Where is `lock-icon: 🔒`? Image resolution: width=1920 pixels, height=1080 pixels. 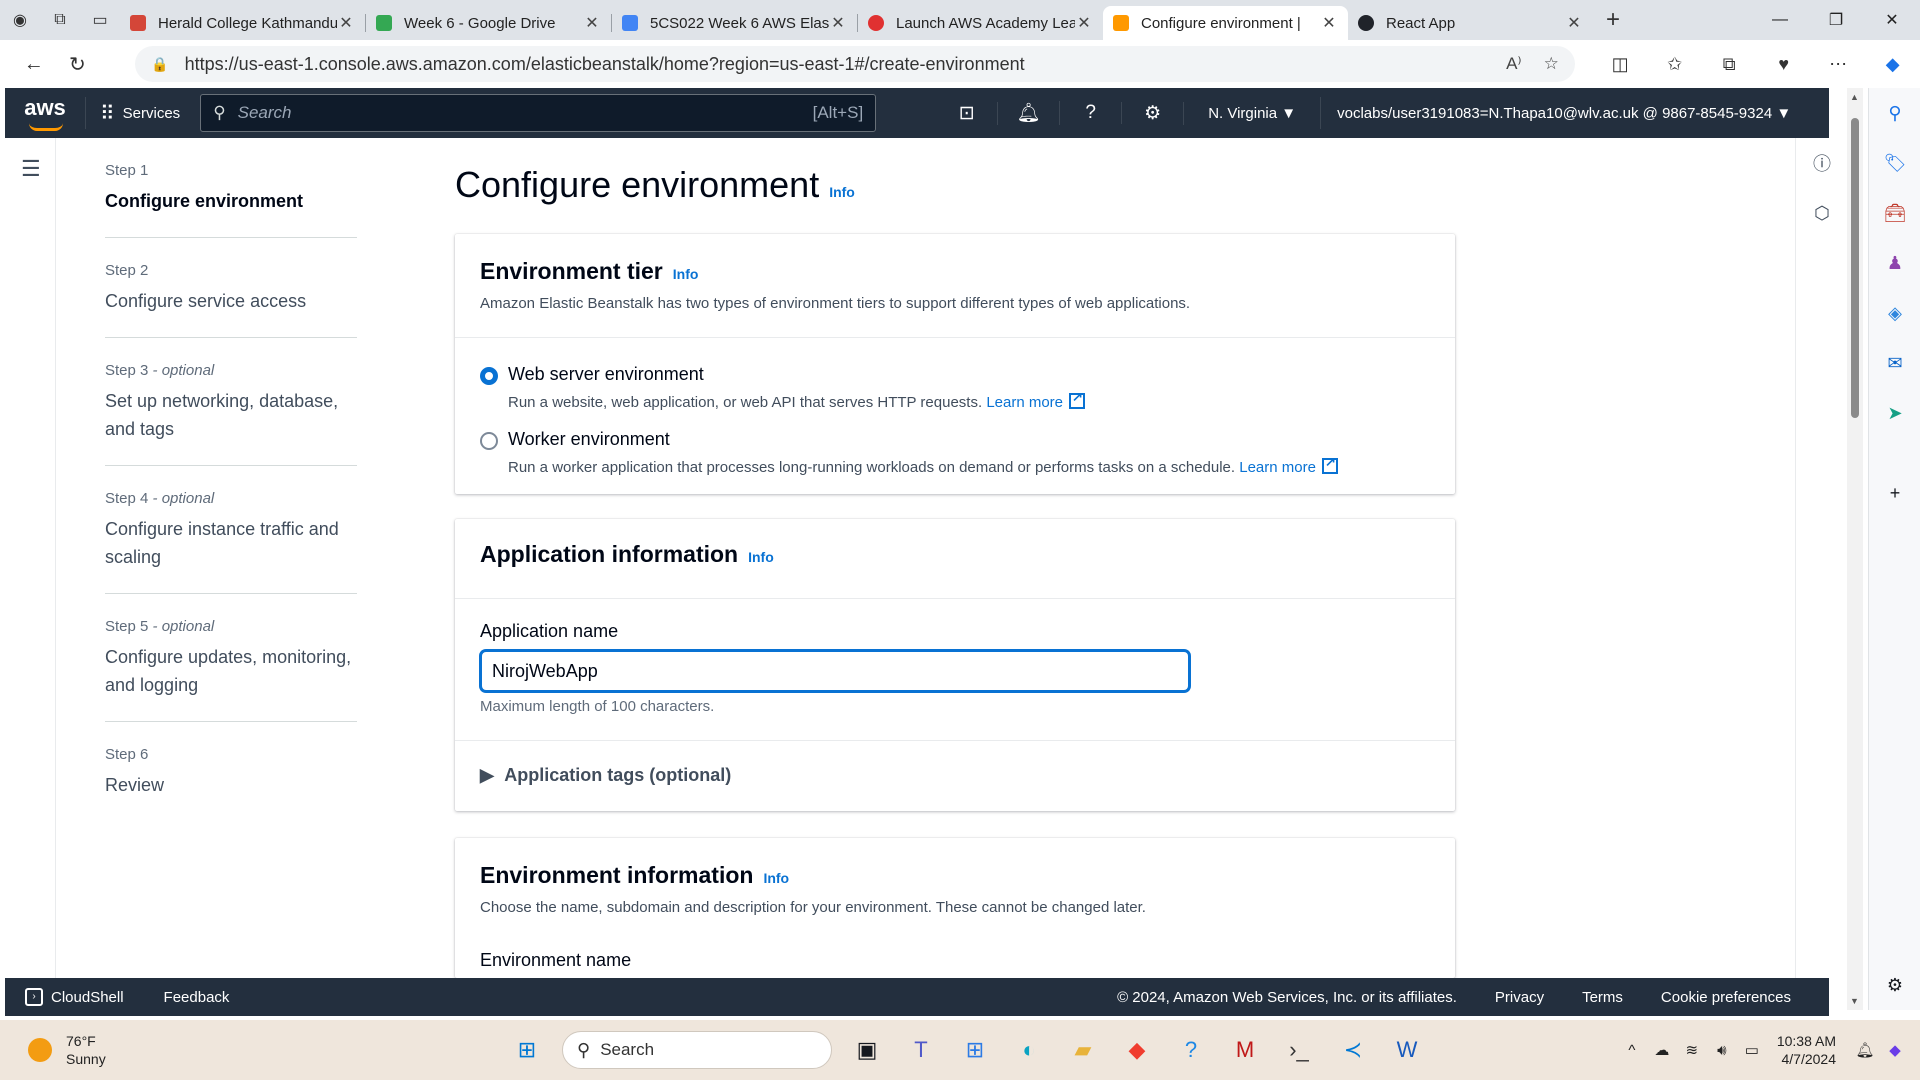 lock-icon: 🔒 is located at coordinates (159, 64).